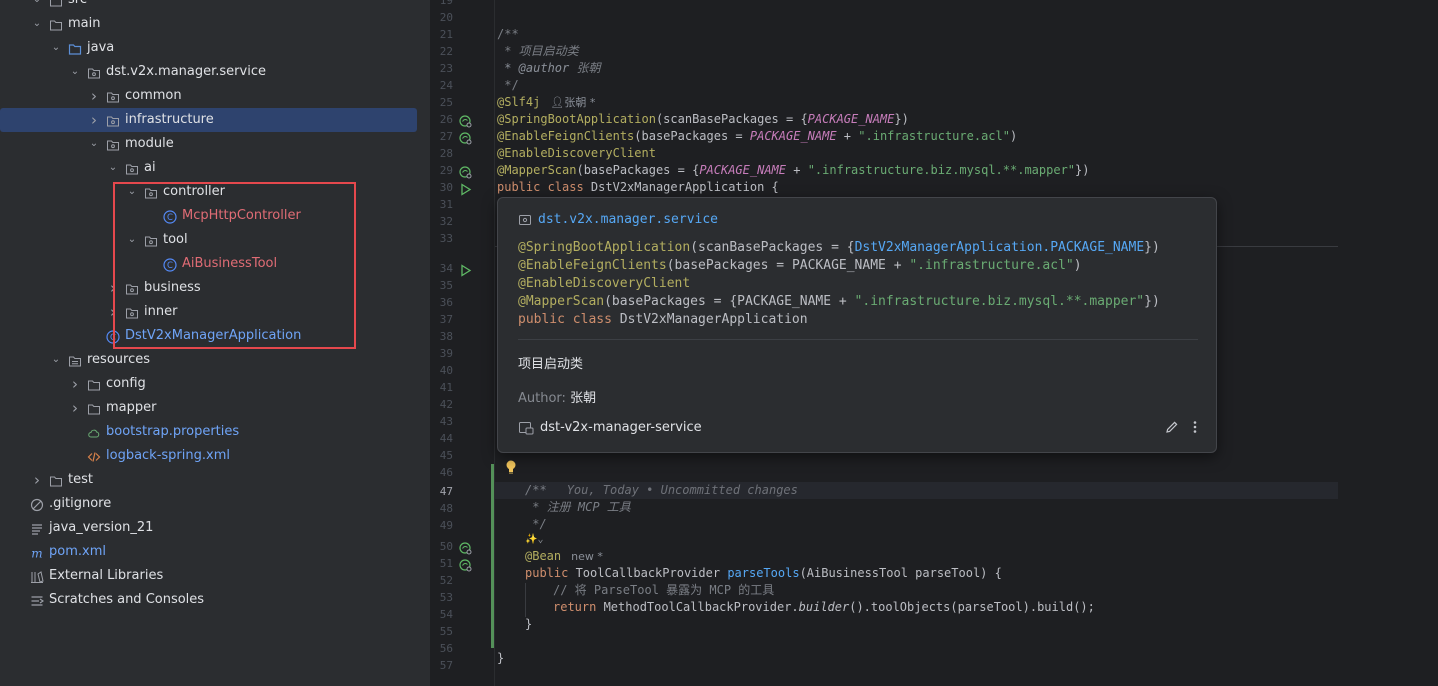 This screenshot has height=686, width=1438. What do you see at coordinates (215, 360) in the screenshot?
I see `tree-item-resources: ⌄ resources` at bounding box center [215, 360].